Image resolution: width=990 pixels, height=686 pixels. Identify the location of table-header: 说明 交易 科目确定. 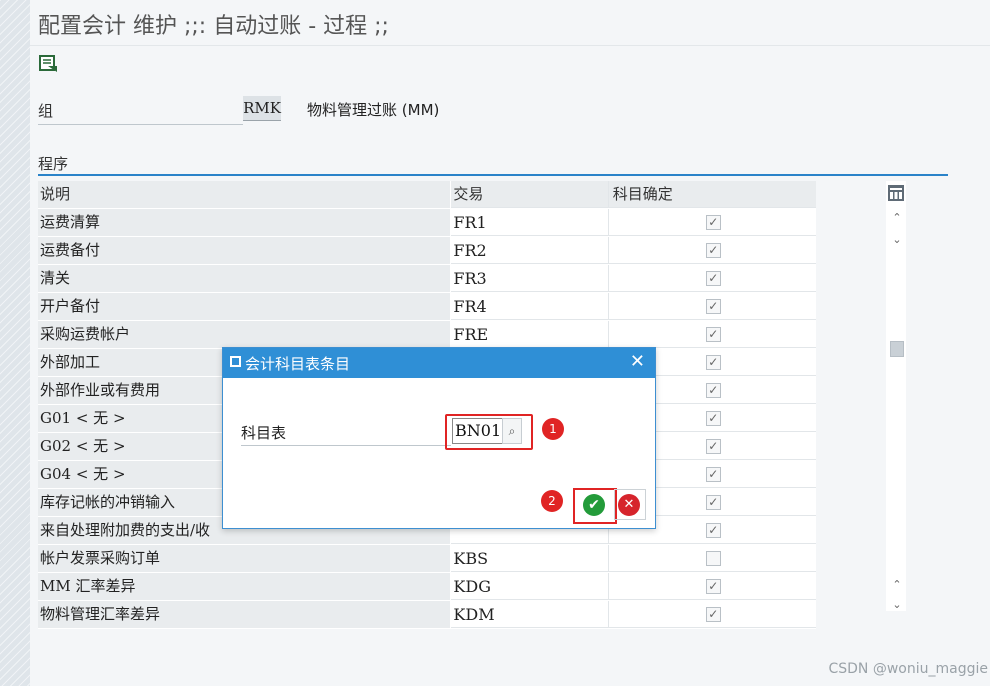
(427, 195).